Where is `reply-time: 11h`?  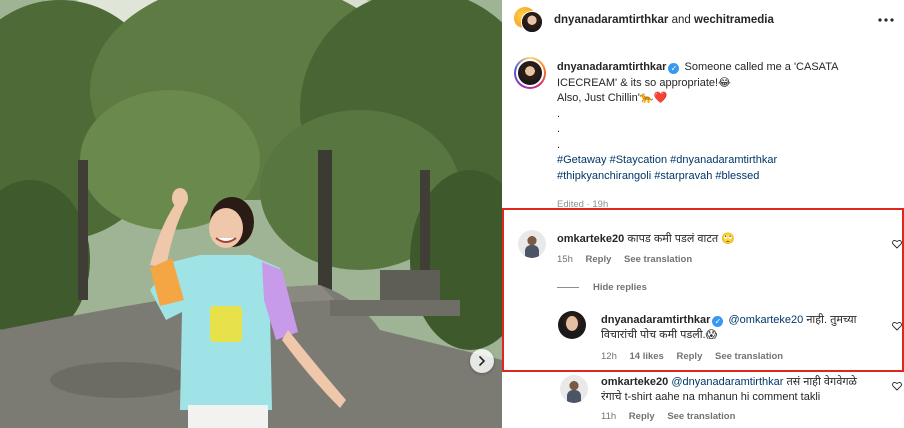
reply-time: 11h is located at coordinates (609, 416).